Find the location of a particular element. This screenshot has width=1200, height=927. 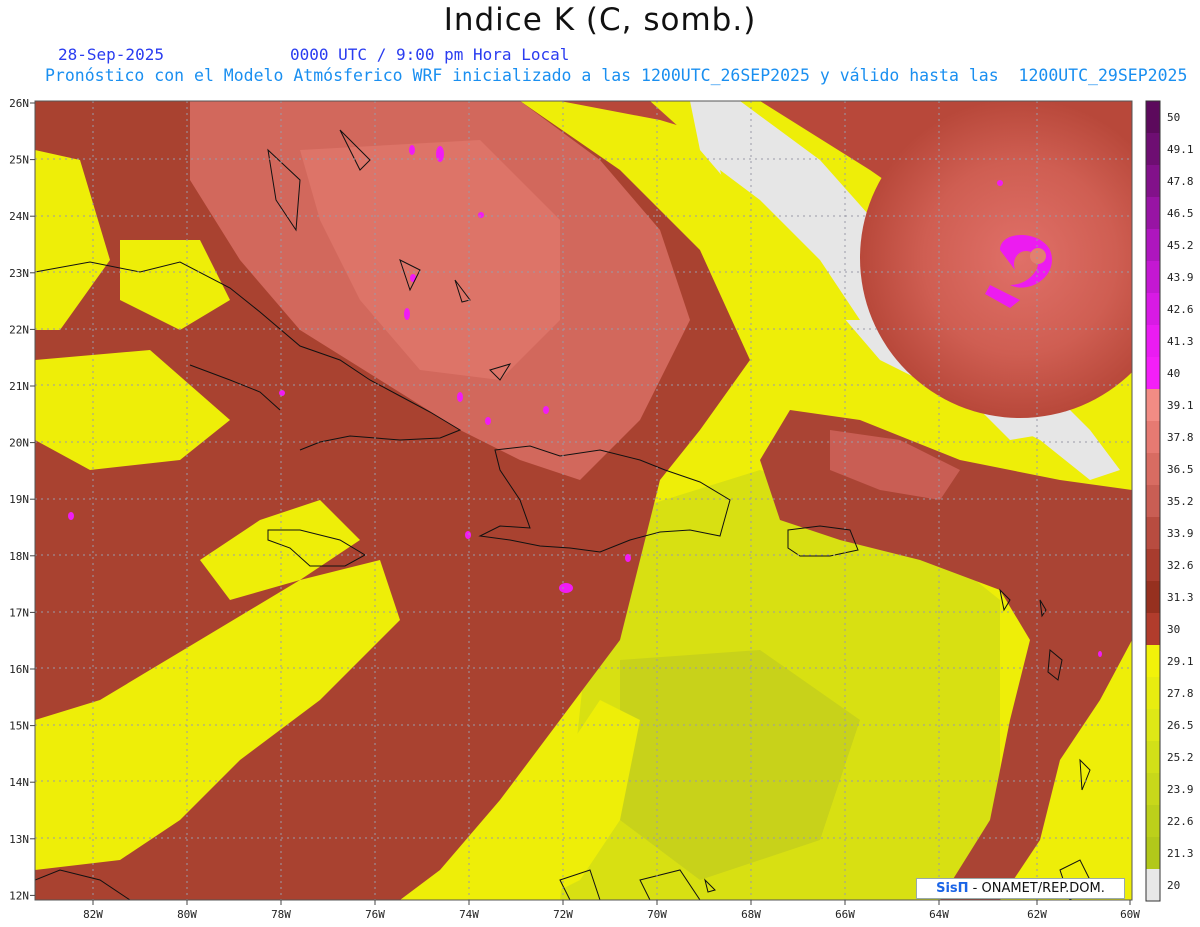

lon-label: 66W is located at coordinates (845, 914).